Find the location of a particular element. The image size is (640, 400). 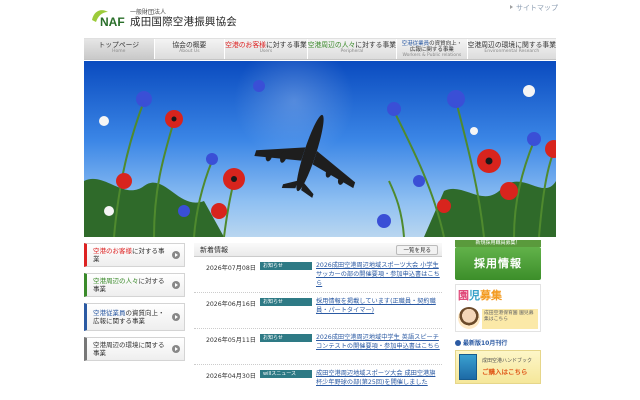

monthly-label: 最新版10月刊行 is located at coordinates (498, 344).